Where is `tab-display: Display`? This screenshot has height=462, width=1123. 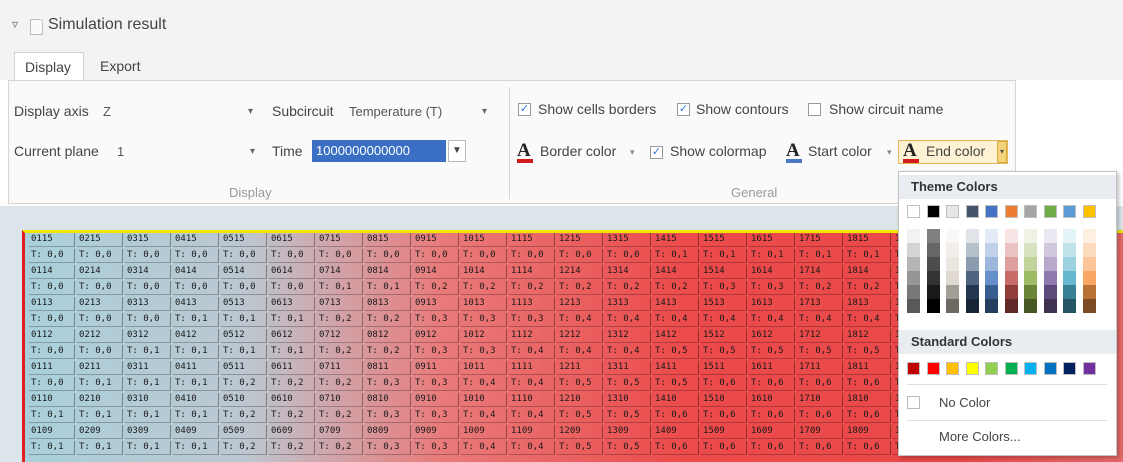
tab-display: Display is located at coordinates (49, 66).